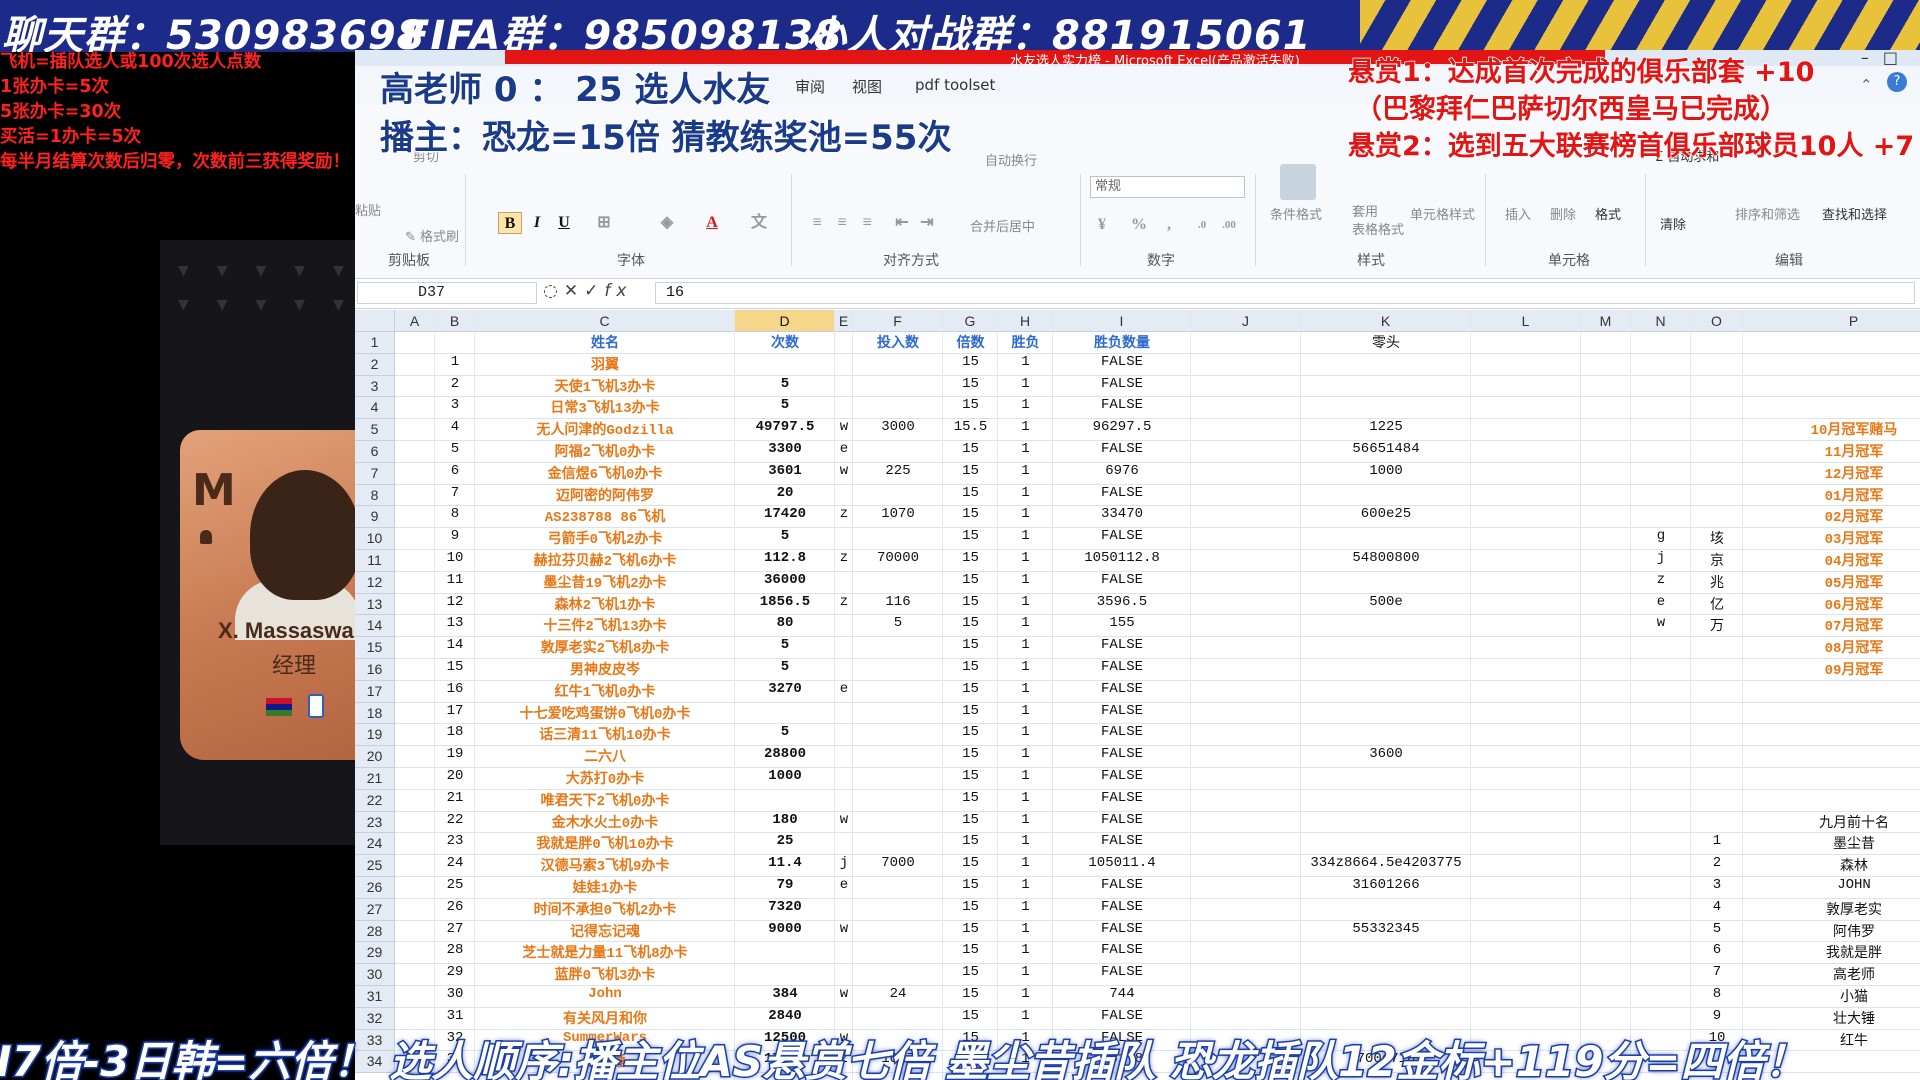 The width and height of the screenshot is (1920, 1080). I want to click on align-left-icon: ≡, so click(817, 223).